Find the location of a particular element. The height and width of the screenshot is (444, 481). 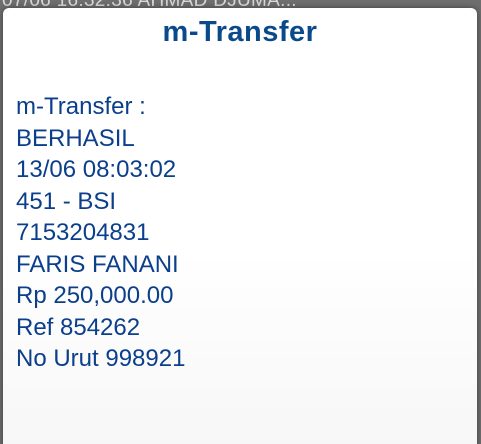

message-line-sequence-number: No Urut 998921 is located at coordinates (101, 358).